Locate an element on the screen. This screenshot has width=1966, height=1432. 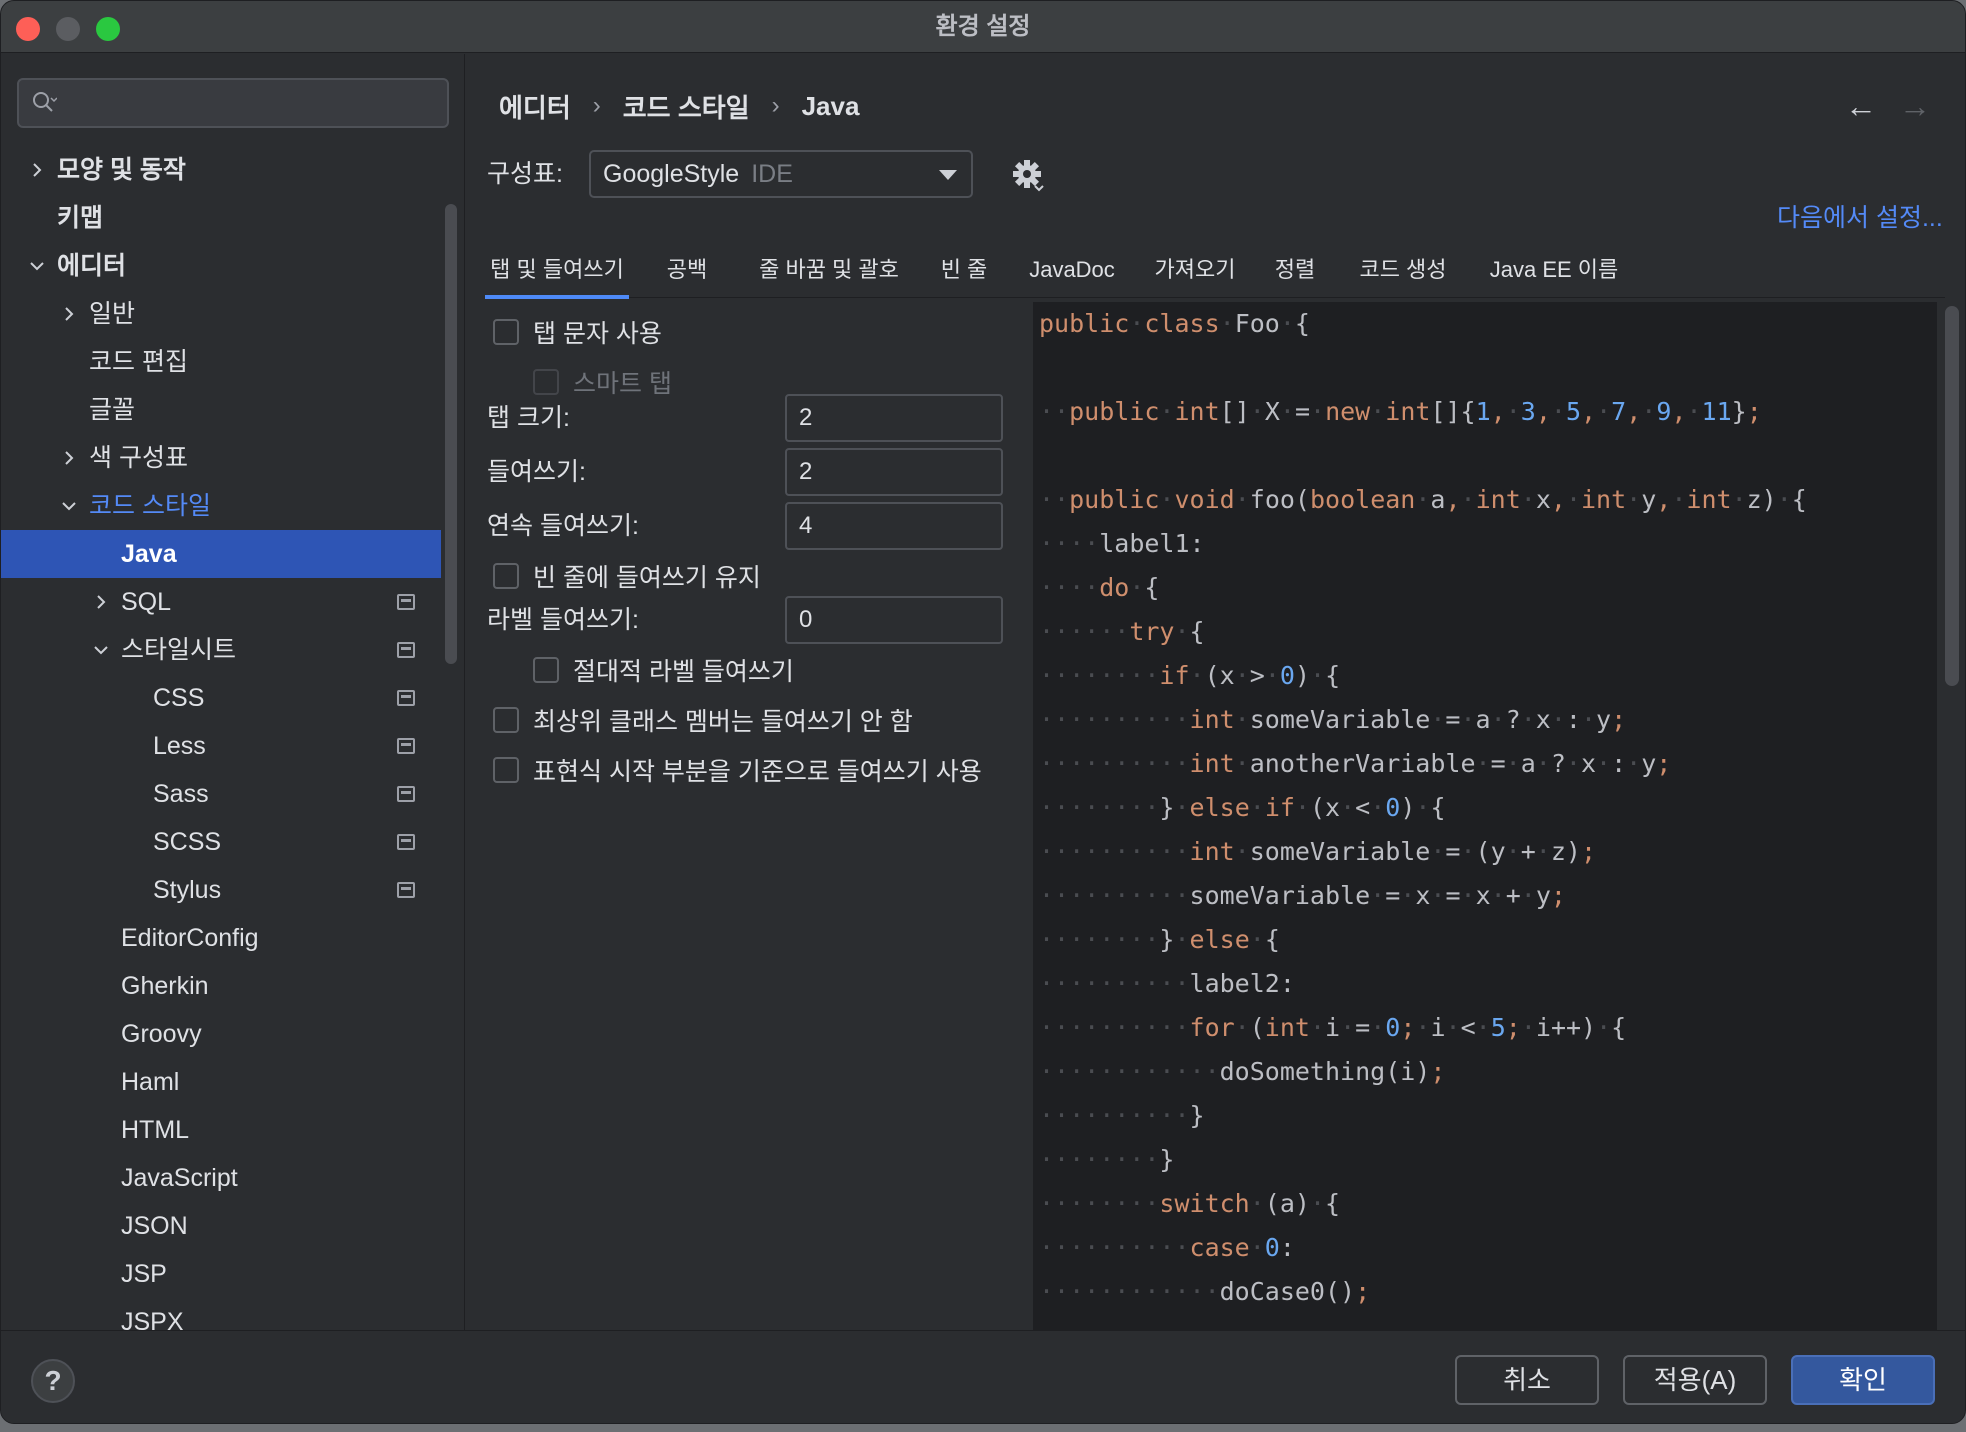
apply-button: 적용(A) is located at coordinates (1695, 1380).